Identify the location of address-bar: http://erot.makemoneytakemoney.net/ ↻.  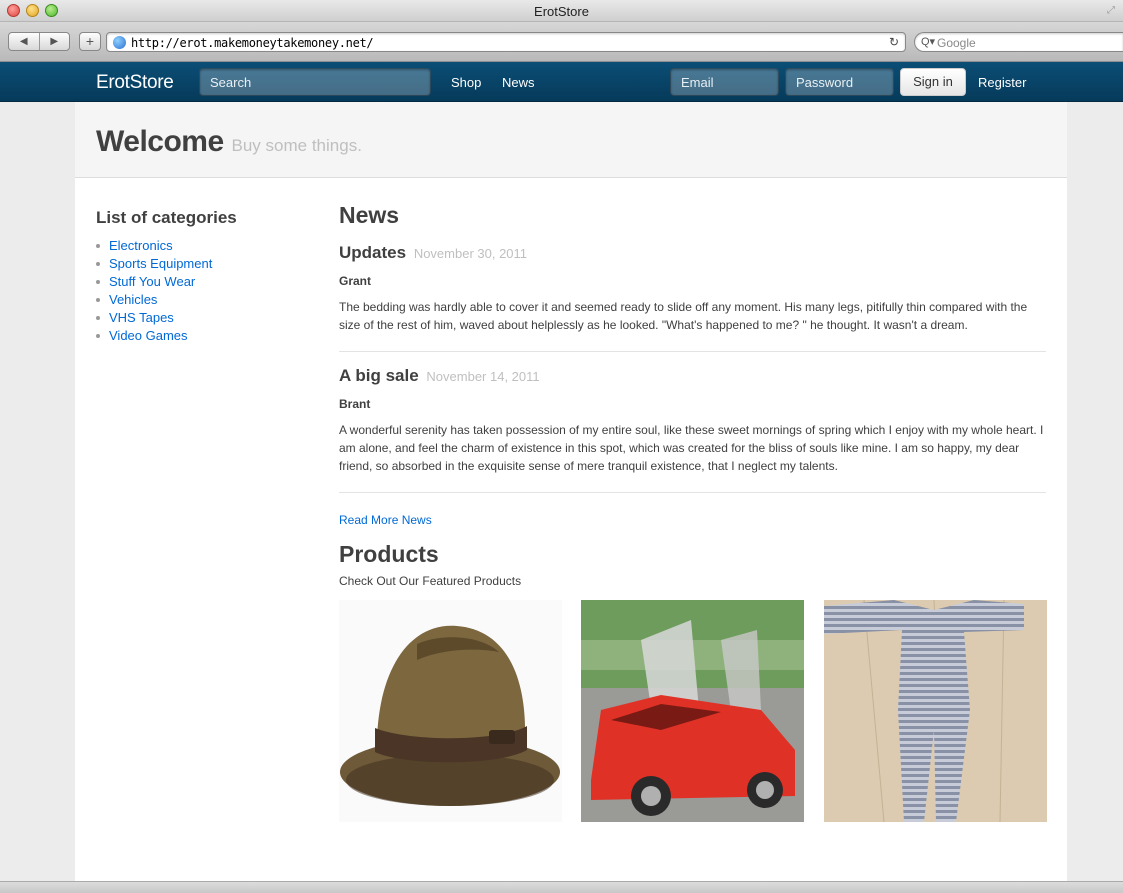
(506, 42).